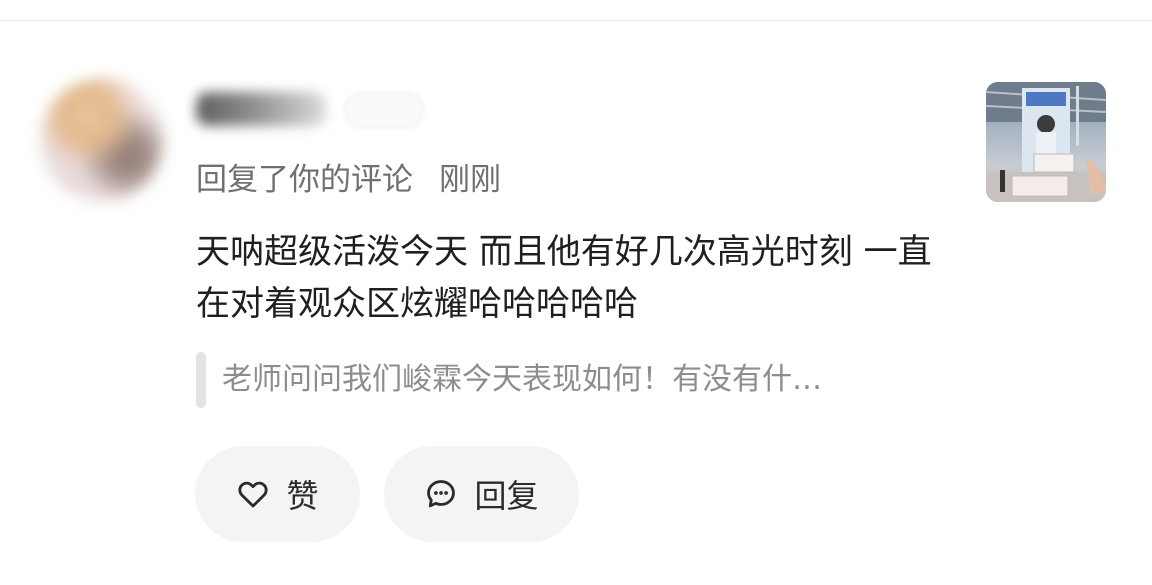 This screenshot has height=585, width=1152. Describe the element at coordinates (470, 180) in the screenshot. I see `timestamp: 刚刚` at that location.